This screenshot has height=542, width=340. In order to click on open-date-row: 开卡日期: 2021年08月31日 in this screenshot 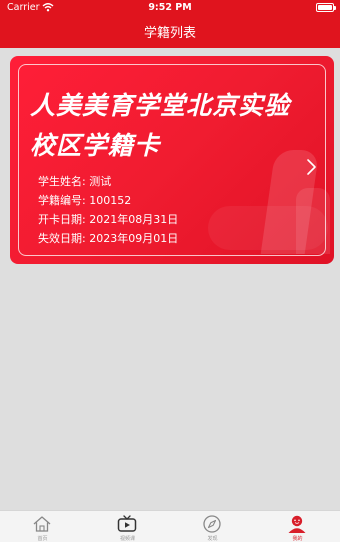, I will do `click(108, 219)`.